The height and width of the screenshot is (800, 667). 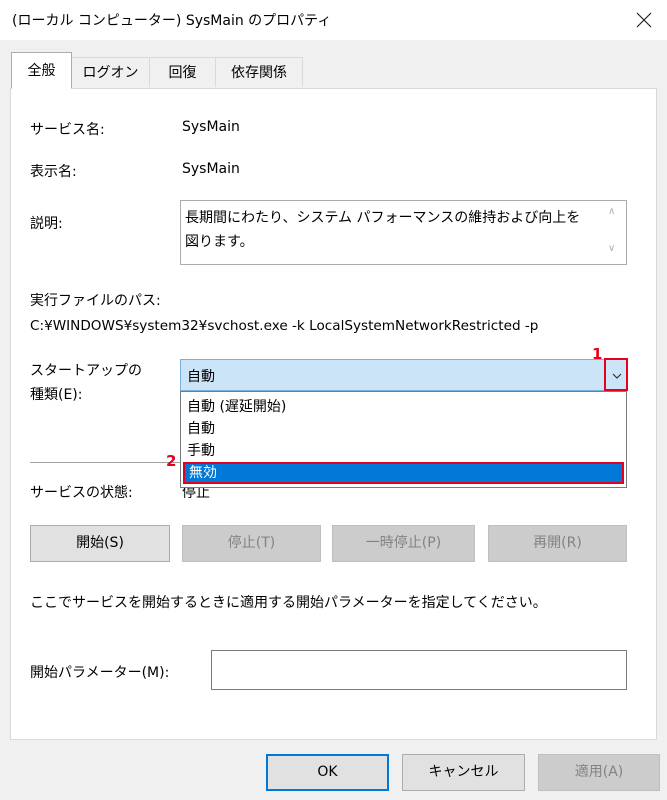 I want to click on startup-type-select, so click(x=403, y=375).